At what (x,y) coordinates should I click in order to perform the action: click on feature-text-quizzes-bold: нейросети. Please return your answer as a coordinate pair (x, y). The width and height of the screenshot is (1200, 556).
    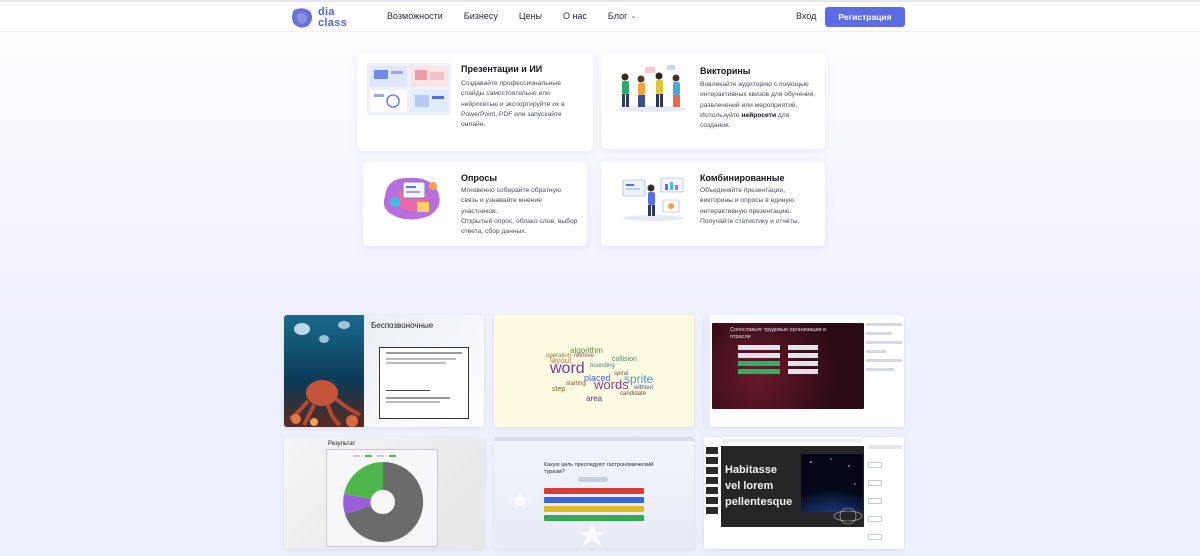
    Looking at the image, I should click on (759, 115).